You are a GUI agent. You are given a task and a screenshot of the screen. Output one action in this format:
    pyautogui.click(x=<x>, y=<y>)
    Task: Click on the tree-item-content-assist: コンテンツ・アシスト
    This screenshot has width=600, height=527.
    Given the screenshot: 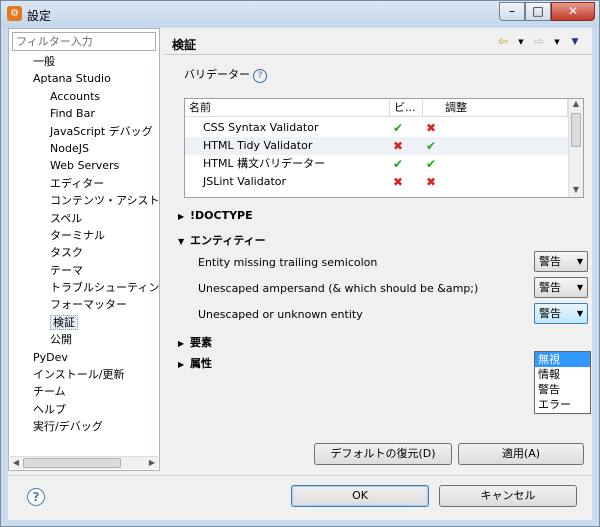 What is the action you would take?
    pyautogui.click(x=84, y=200)
    